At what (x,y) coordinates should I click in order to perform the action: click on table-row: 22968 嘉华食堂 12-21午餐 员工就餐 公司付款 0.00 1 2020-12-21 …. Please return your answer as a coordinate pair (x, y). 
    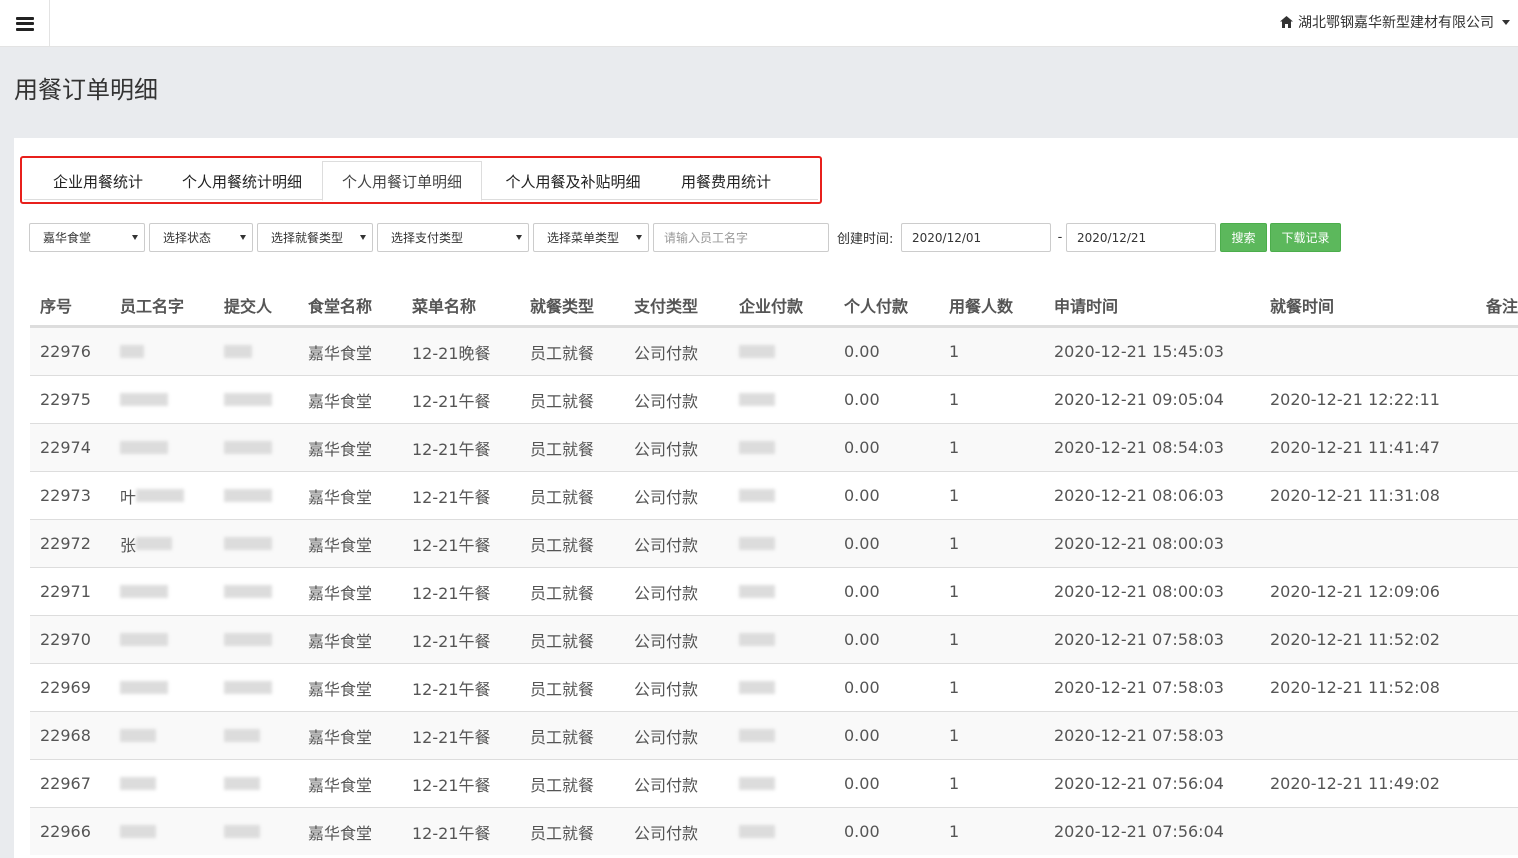
    Looking at the image, I should click on (774, 735).